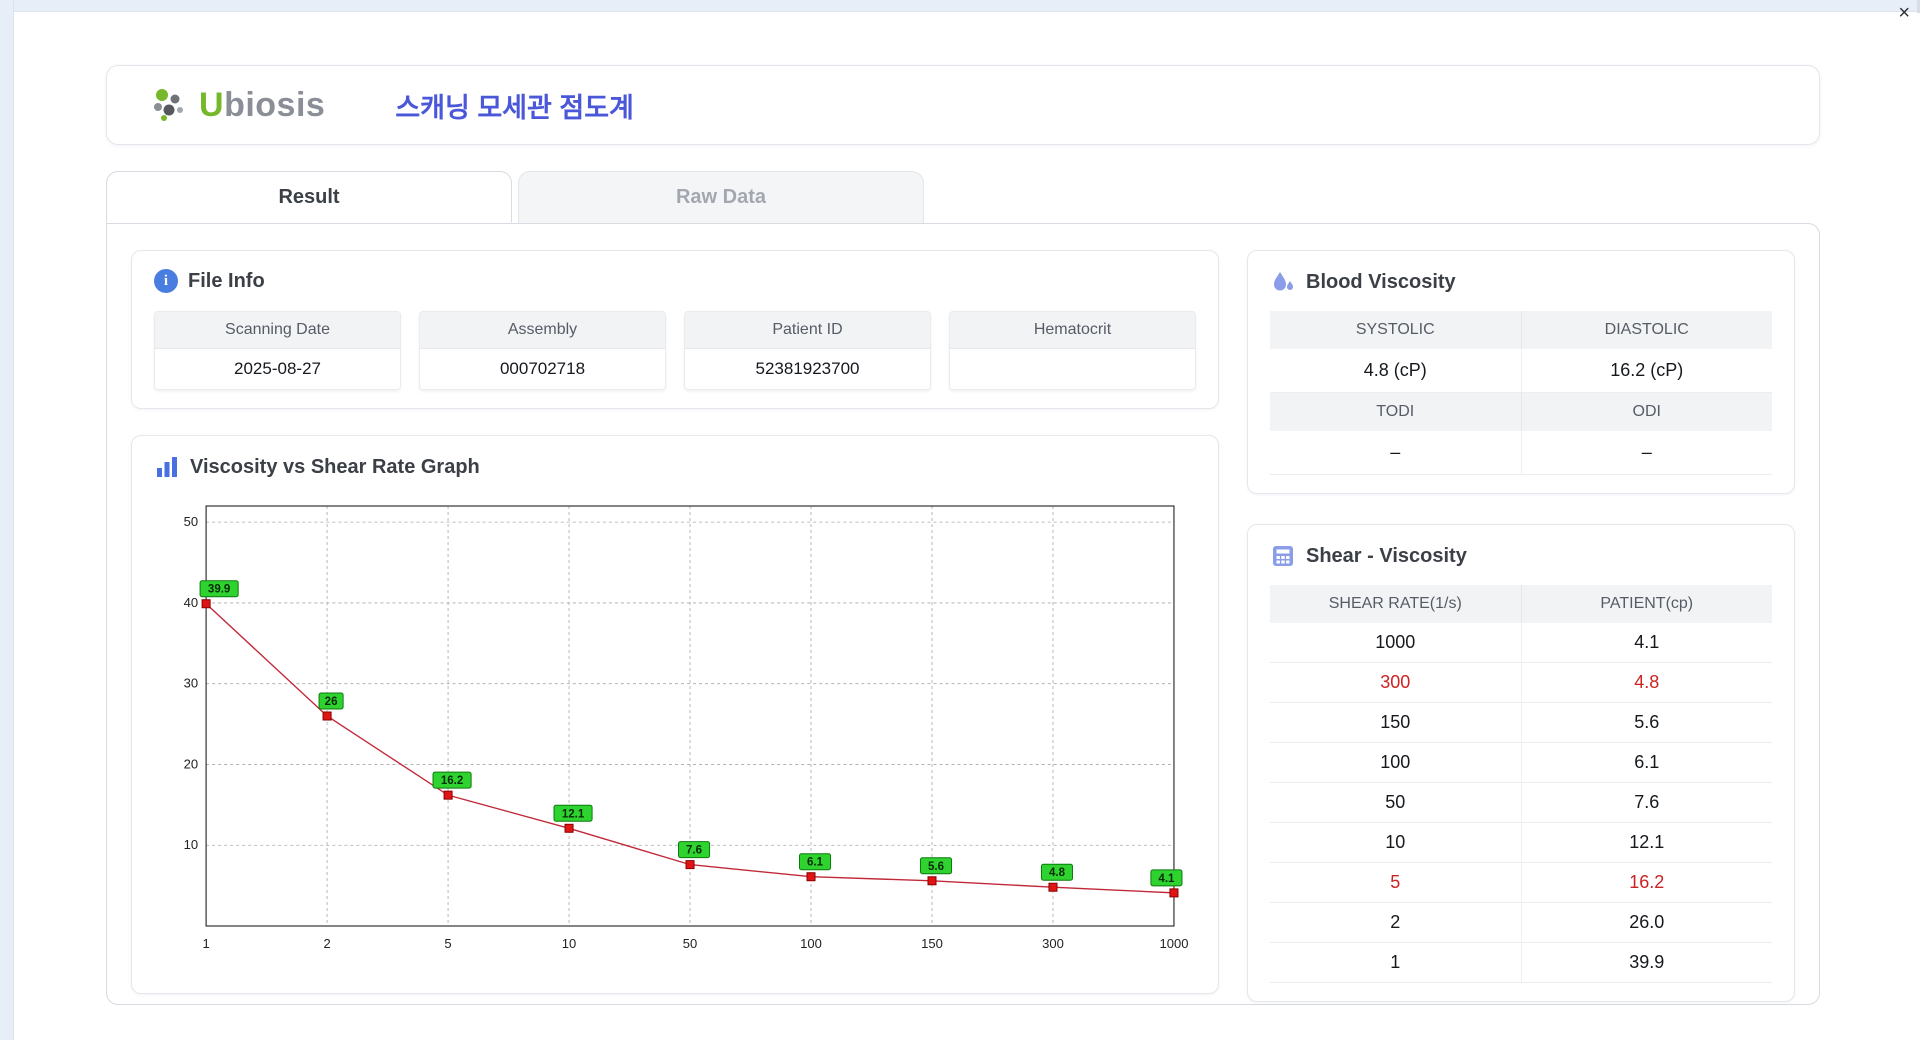  Describe the element at coordinates (1057, 873) in the screenshot. I see `svg-text: 4.8` at that location.